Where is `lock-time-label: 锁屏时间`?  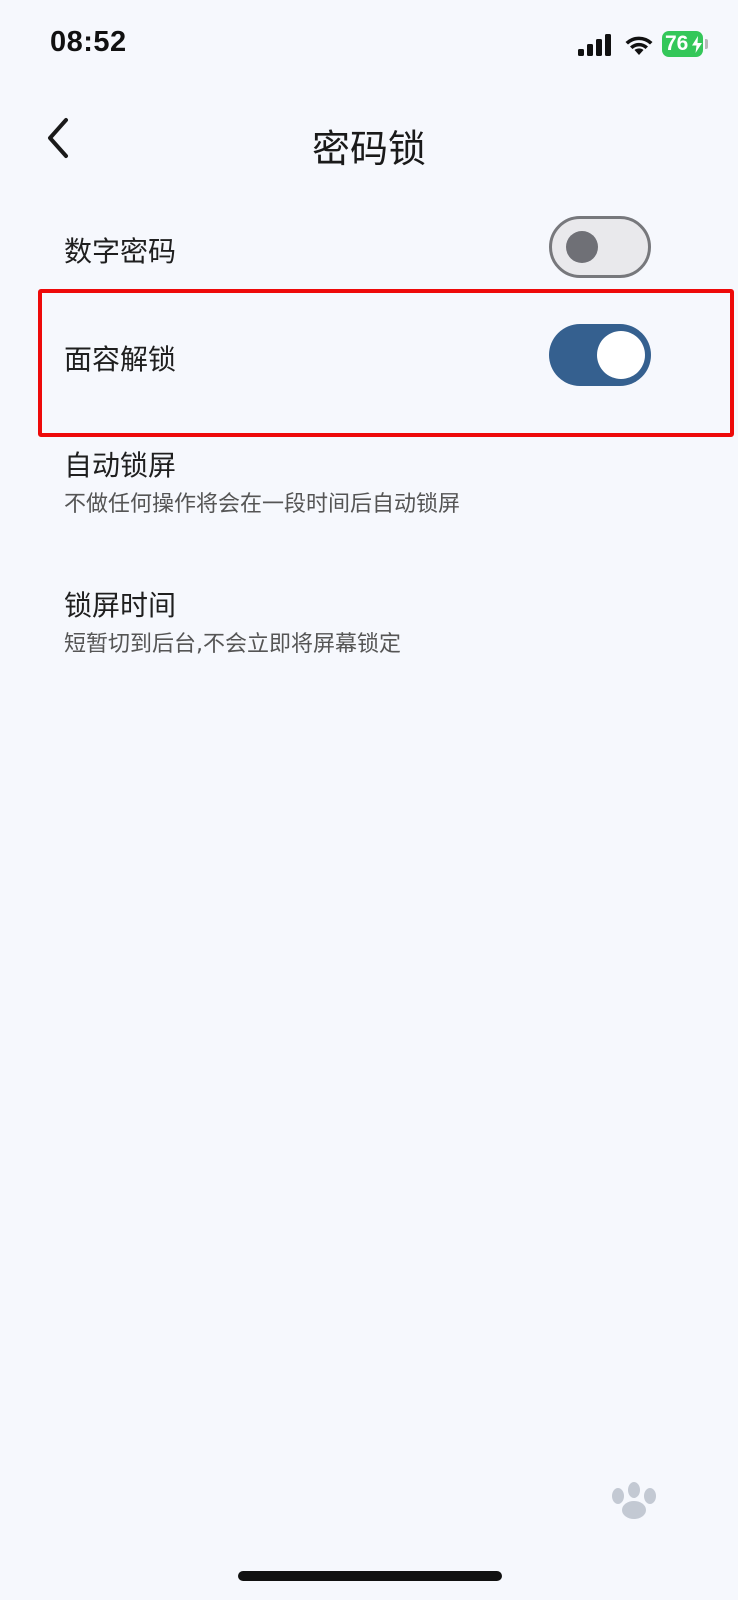
lock-time-label: 锁屏时间 is located at coordinates (120, 605).